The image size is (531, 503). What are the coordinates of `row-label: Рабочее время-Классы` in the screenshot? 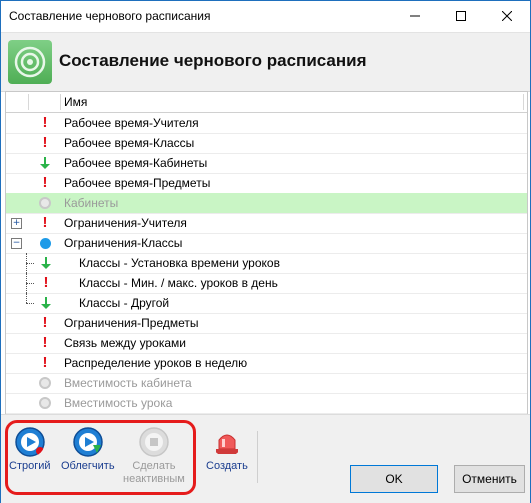 It's located at (129, 143).